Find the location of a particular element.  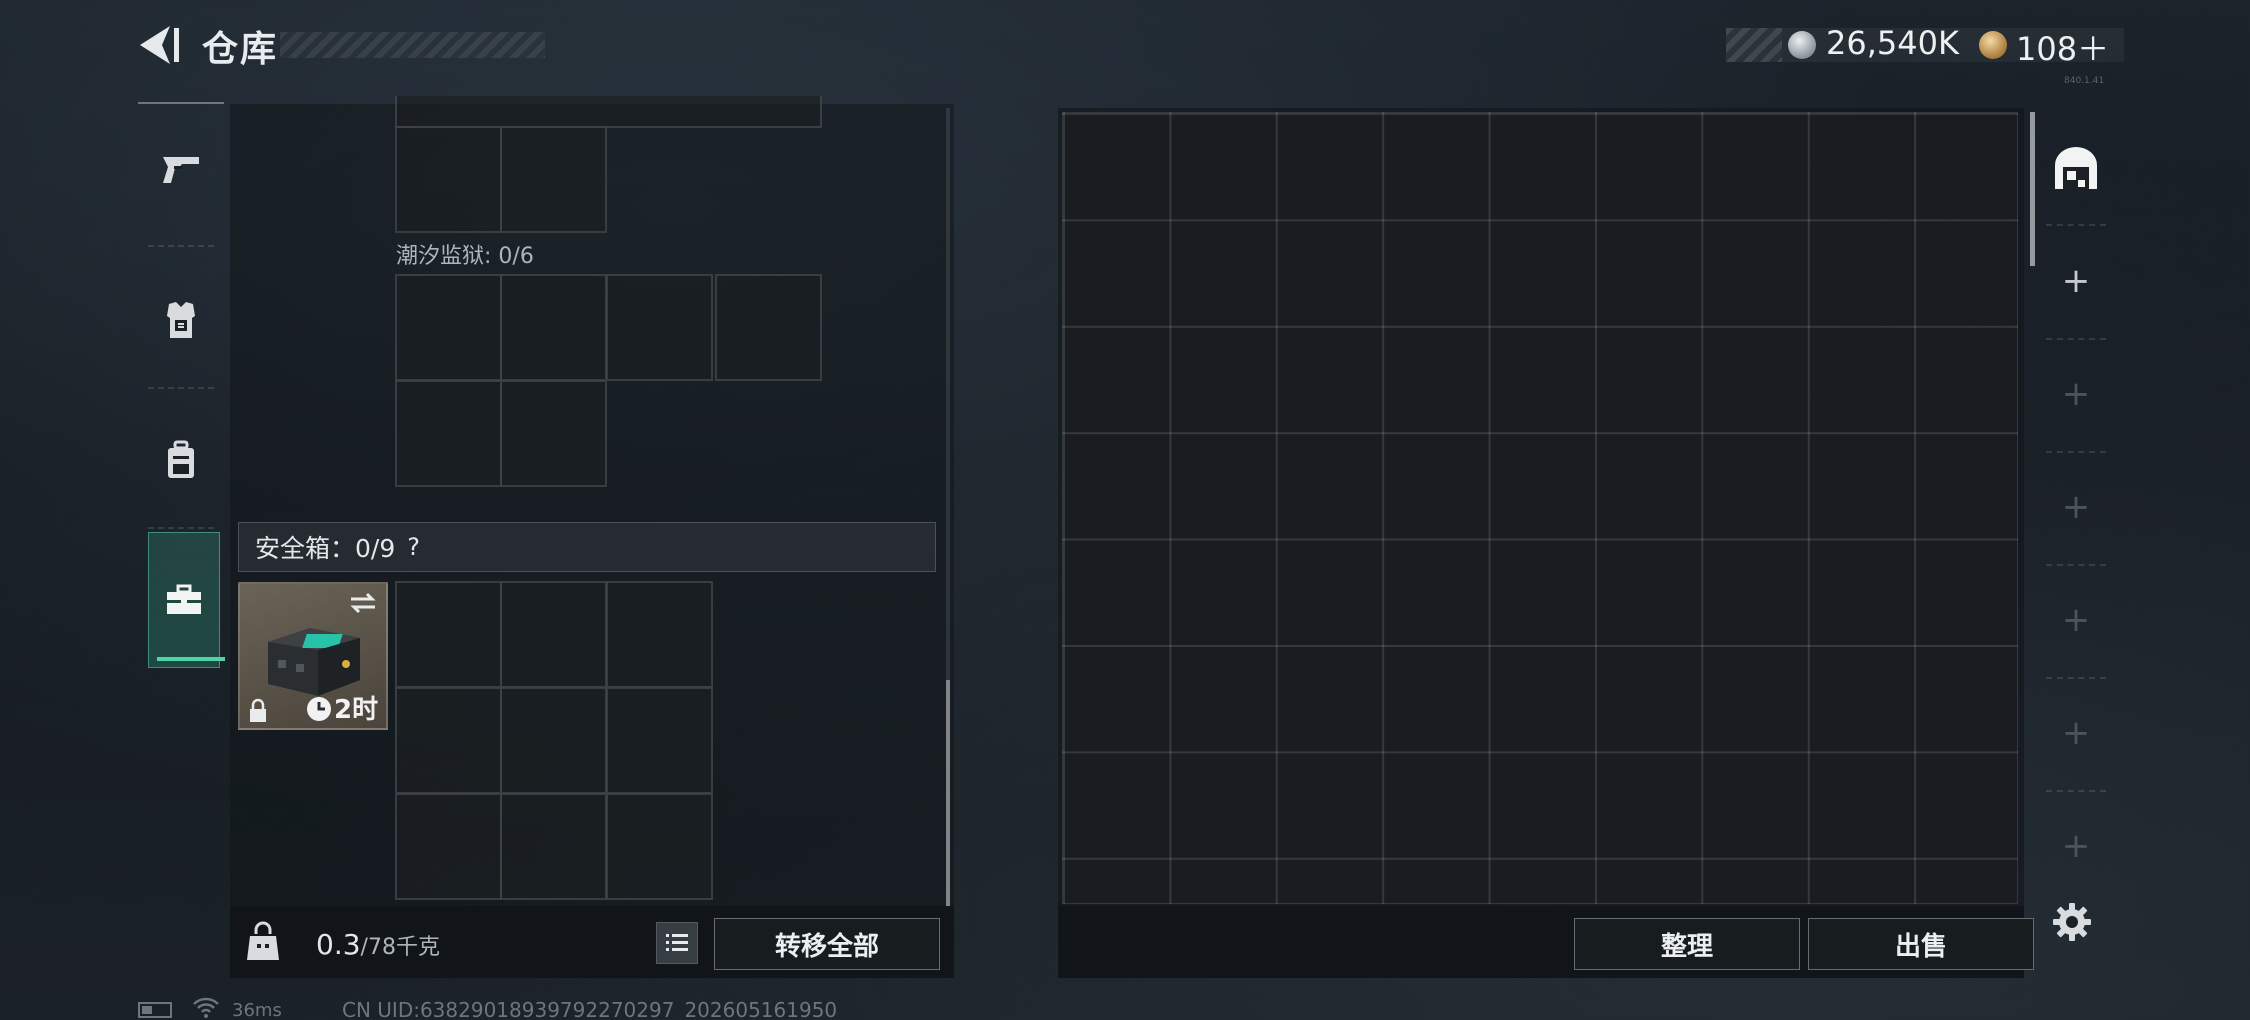

briefcase-icon is located at coordinates (184, 599).